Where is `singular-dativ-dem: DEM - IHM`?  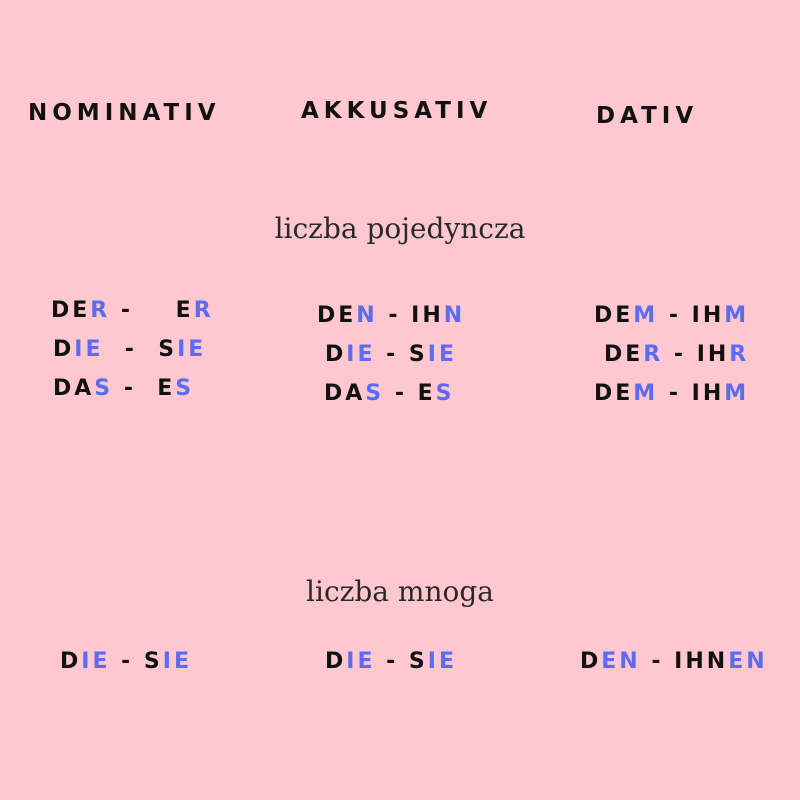 singular-dativ-dem: DEM - IHM is located at coordinates (671, 315).